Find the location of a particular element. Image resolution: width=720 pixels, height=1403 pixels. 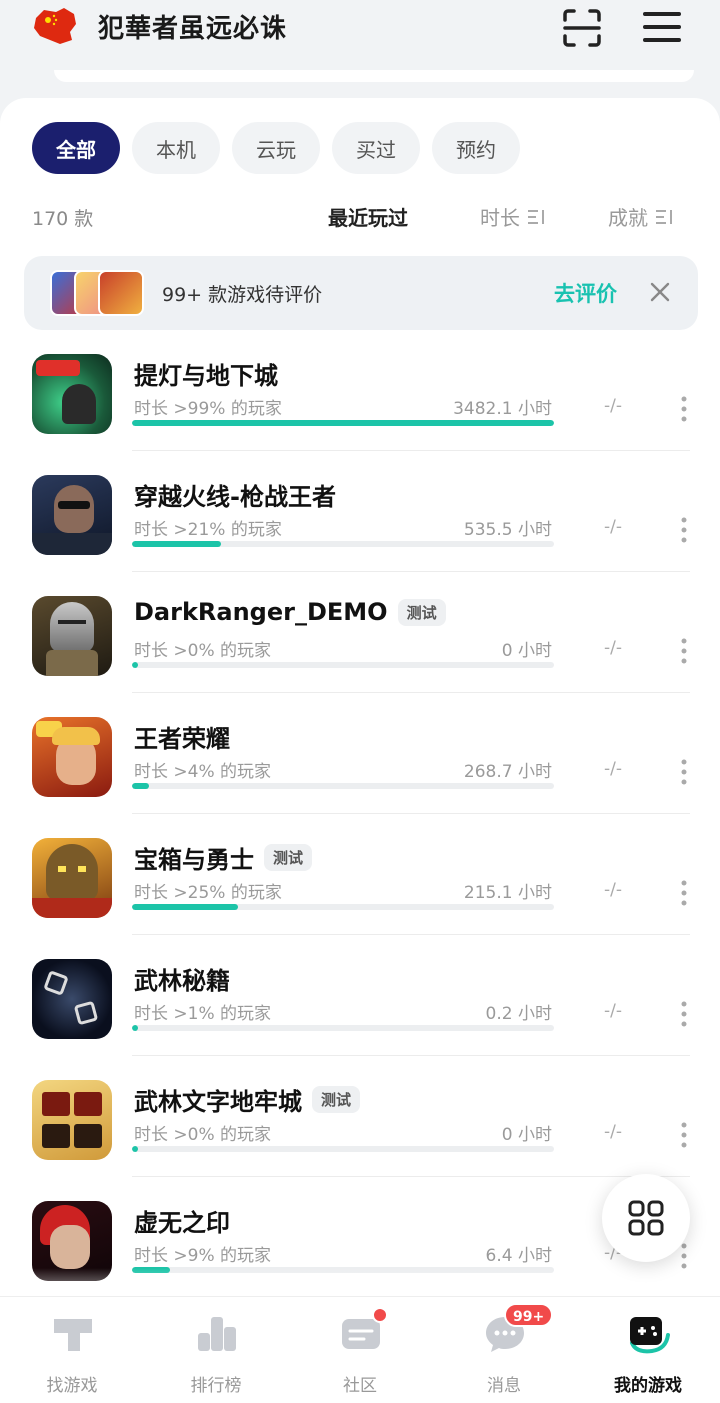

playtime-hours: 268.7 小时 is located at coordinates (507, 772).